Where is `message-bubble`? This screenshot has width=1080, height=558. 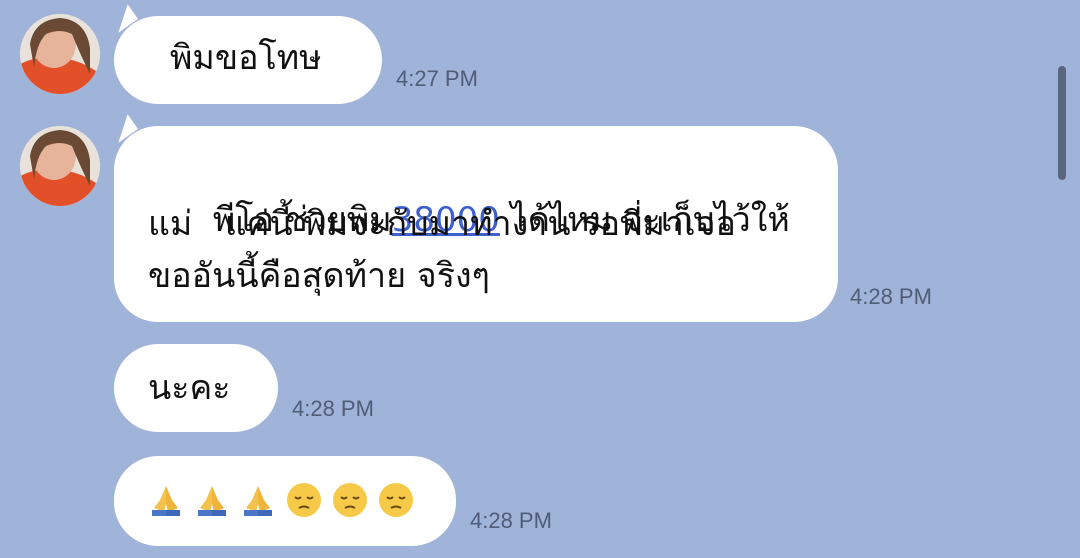 message-bubble is located at coordinates (285, 501).